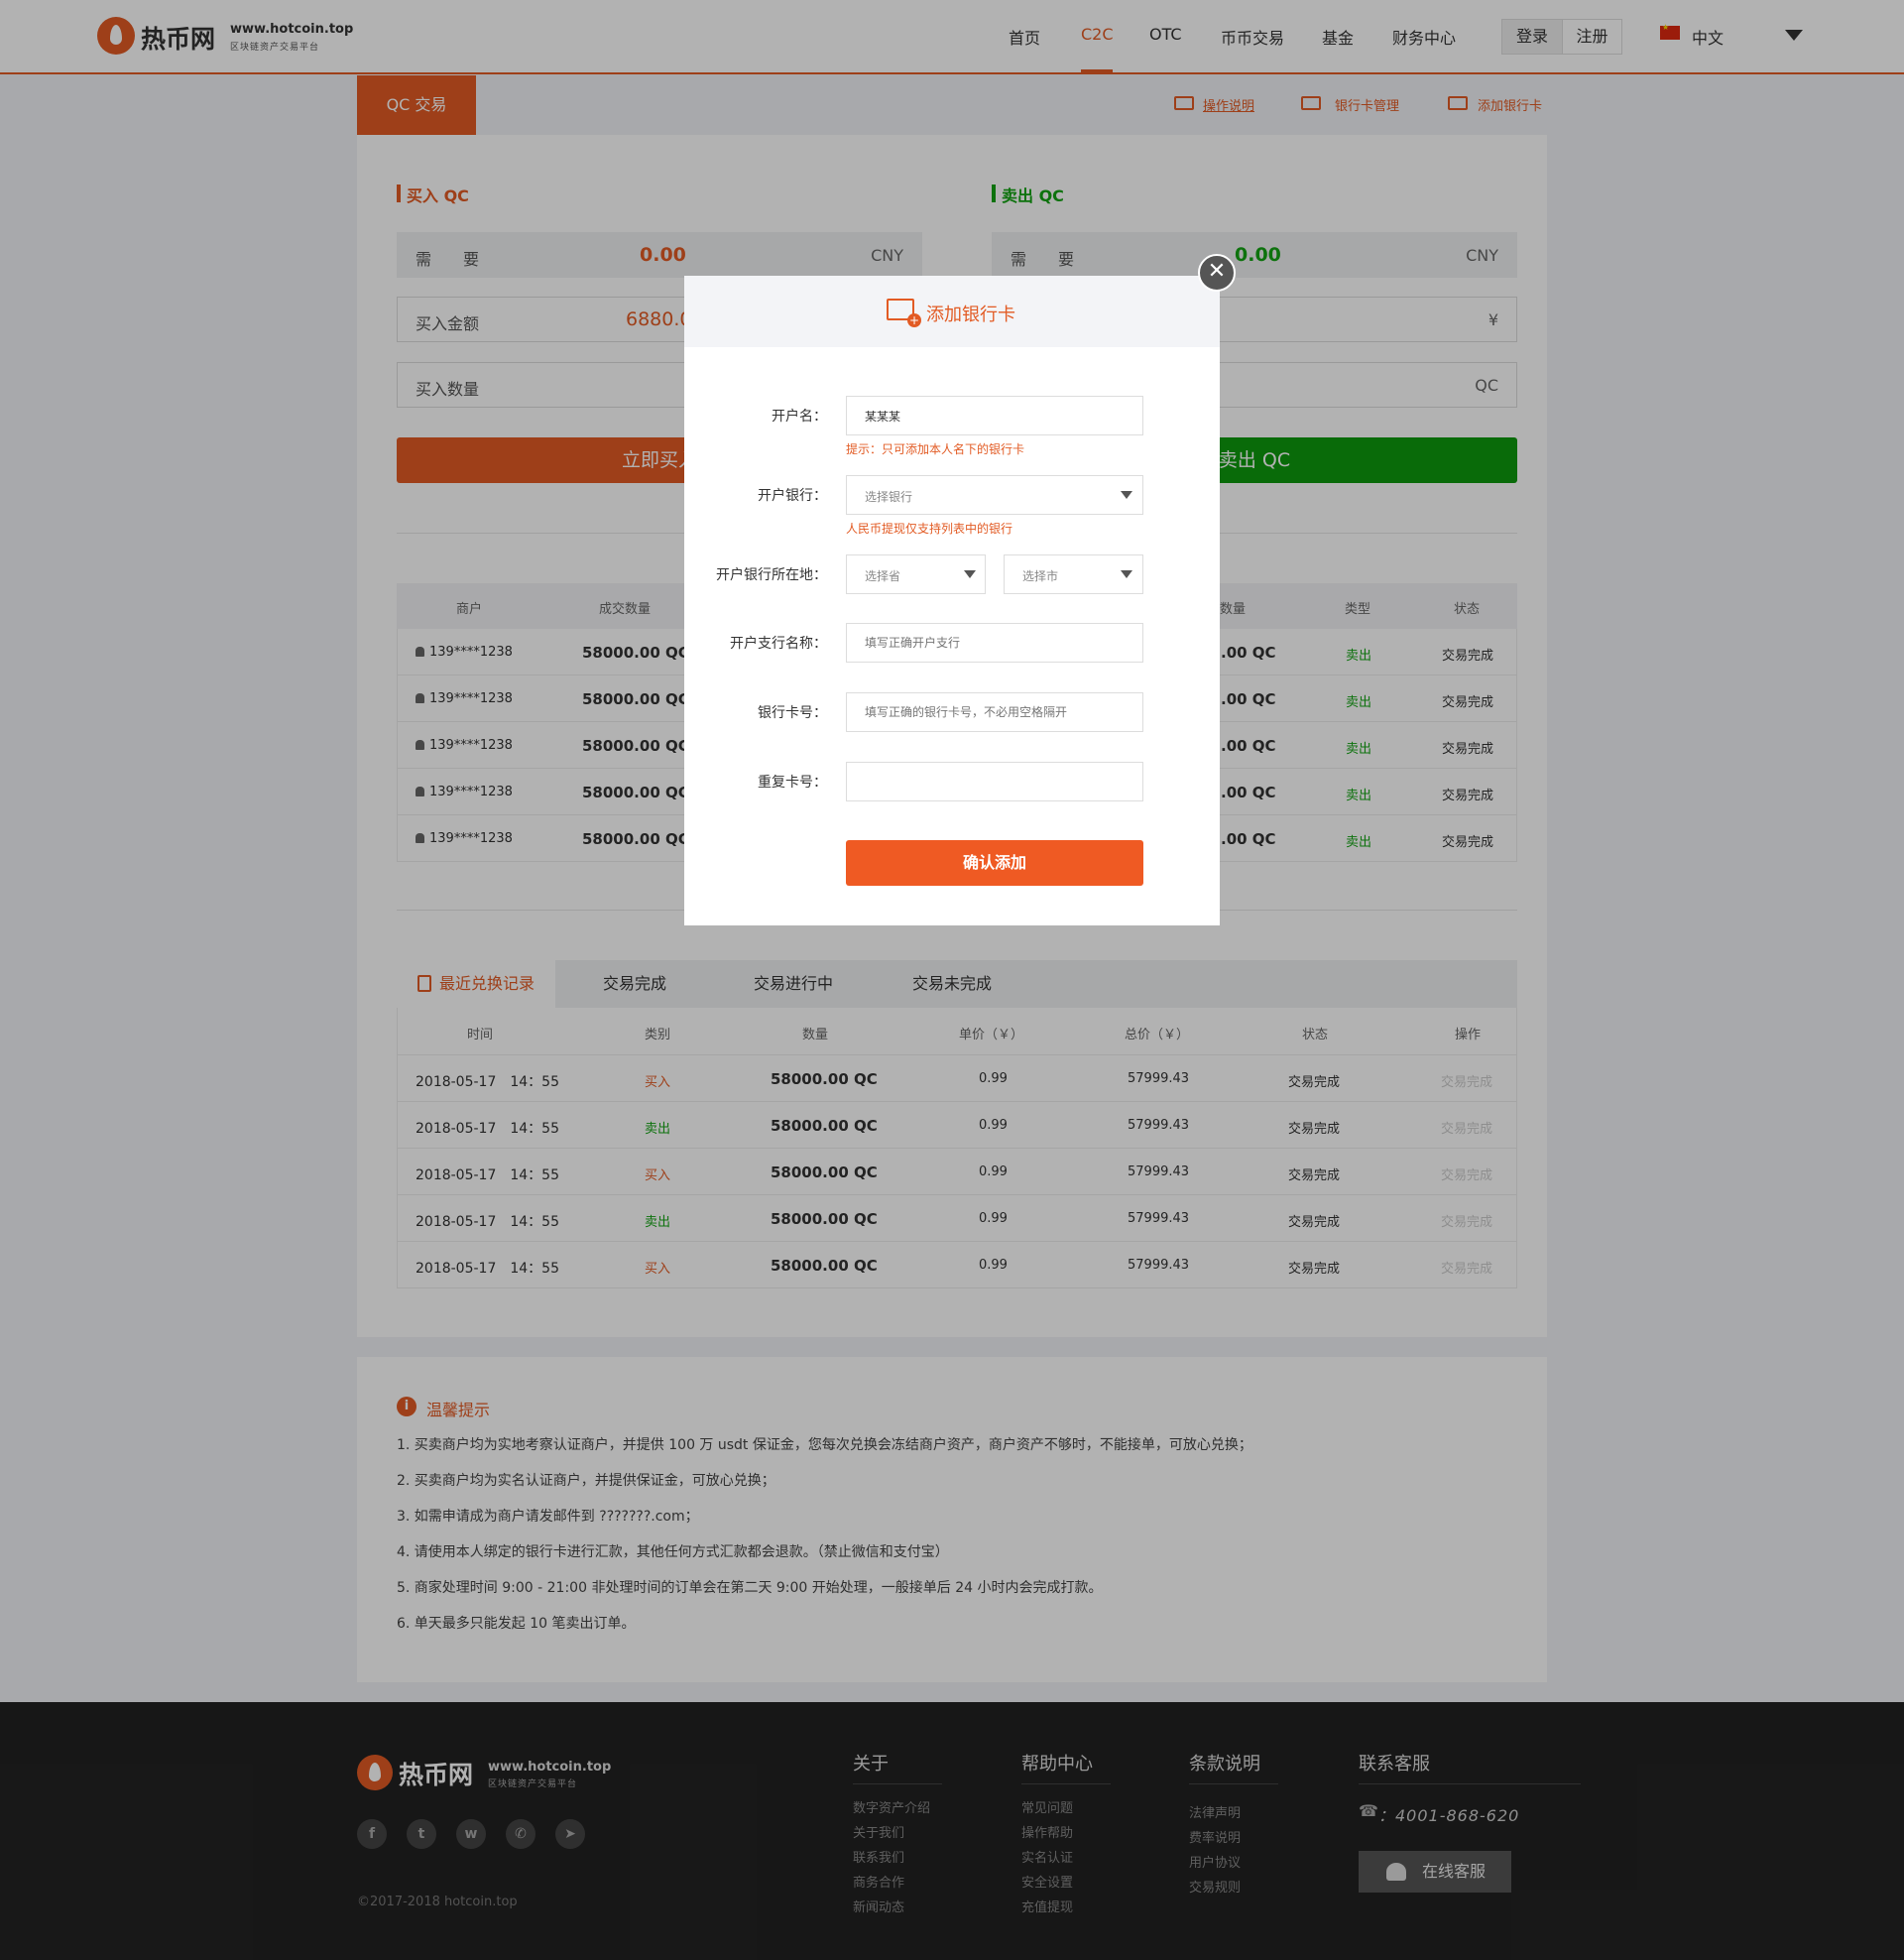  I want to click on confirm-add-button: 确认添加, so click(994, 863).